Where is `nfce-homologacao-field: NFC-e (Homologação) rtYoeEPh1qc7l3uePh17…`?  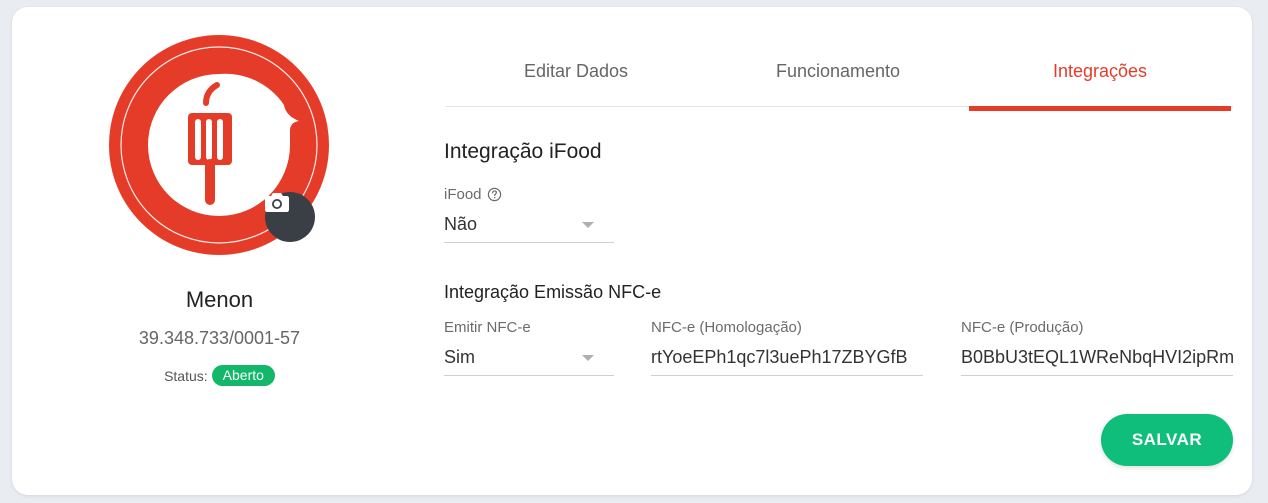
nfce-homologacao-field: NFC-e (Homologação) rtYoeEPh1qc7l3uePh17… is located at coordinates (787, 347).